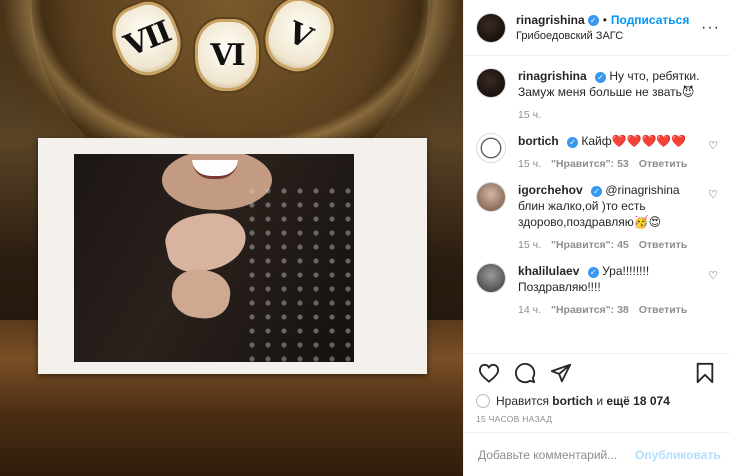  What do you see at coordinates (600, 401) in the screenshot?
I see `likes-middle: и` at bounding box center [600, 401].